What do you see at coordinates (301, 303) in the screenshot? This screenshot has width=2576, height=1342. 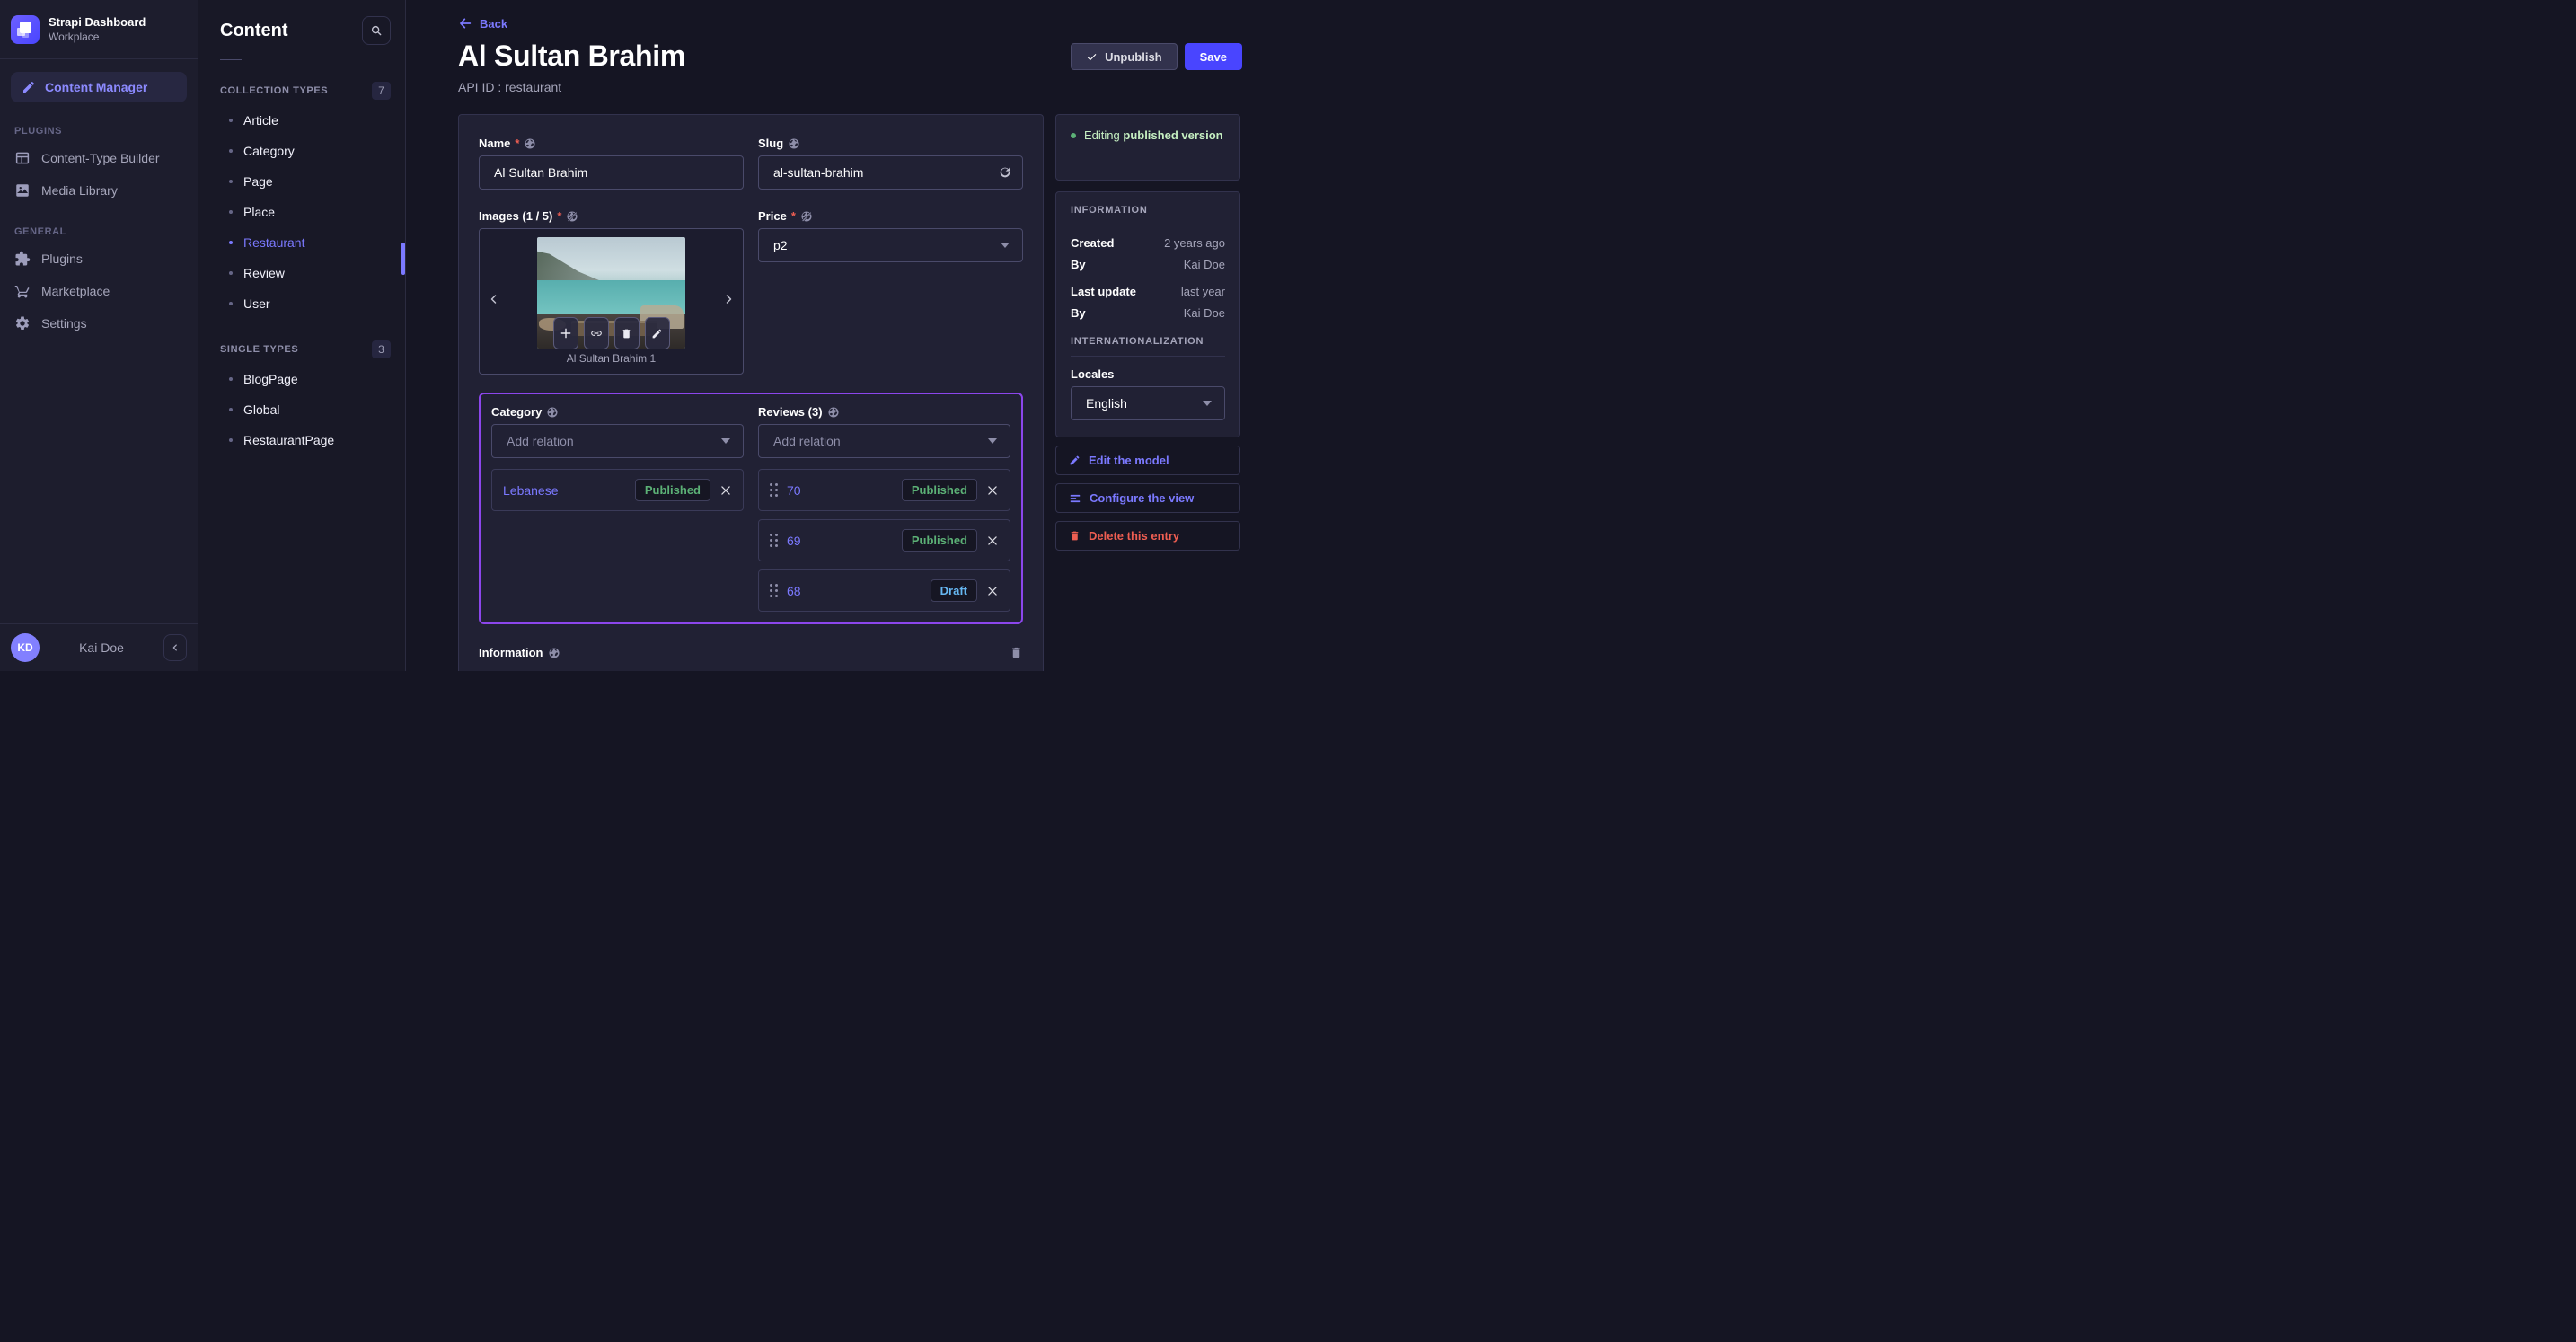 I see `subnav-item-user: User` at bounding box center [301, 303].